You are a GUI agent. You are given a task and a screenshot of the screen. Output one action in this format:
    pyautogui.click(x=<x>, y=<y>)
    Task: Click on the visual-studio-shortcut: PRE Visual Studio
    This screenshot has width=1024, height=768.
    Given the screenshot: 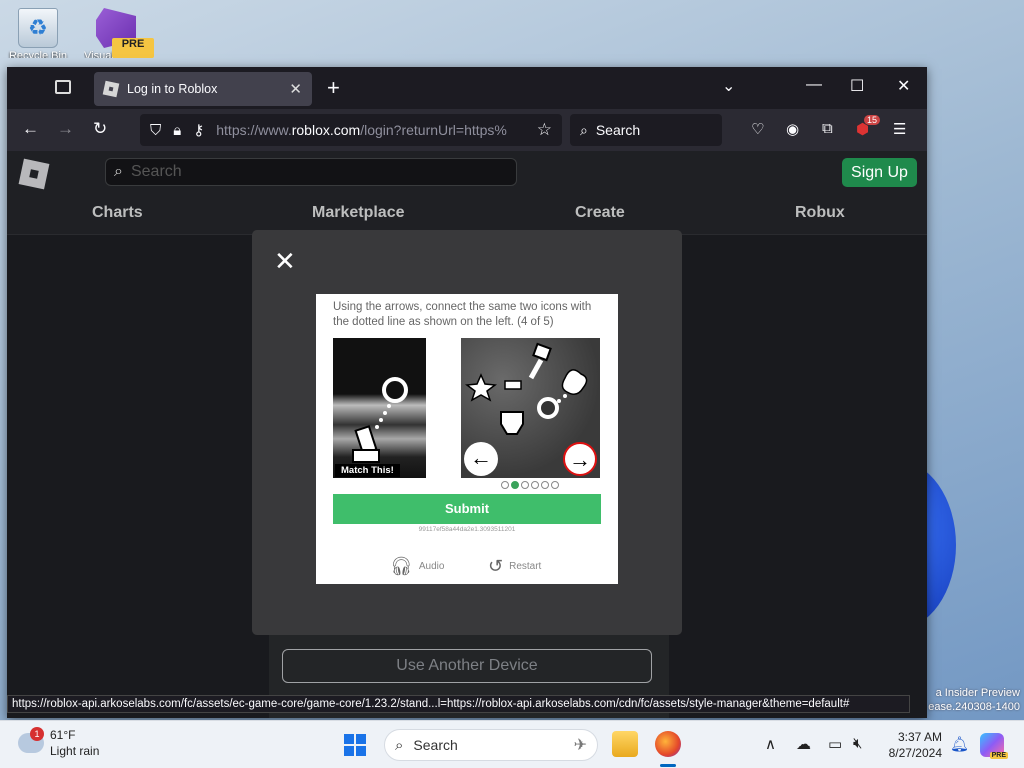 What is the action you would take?
    pyautogui.click(x=119, y=33)
    